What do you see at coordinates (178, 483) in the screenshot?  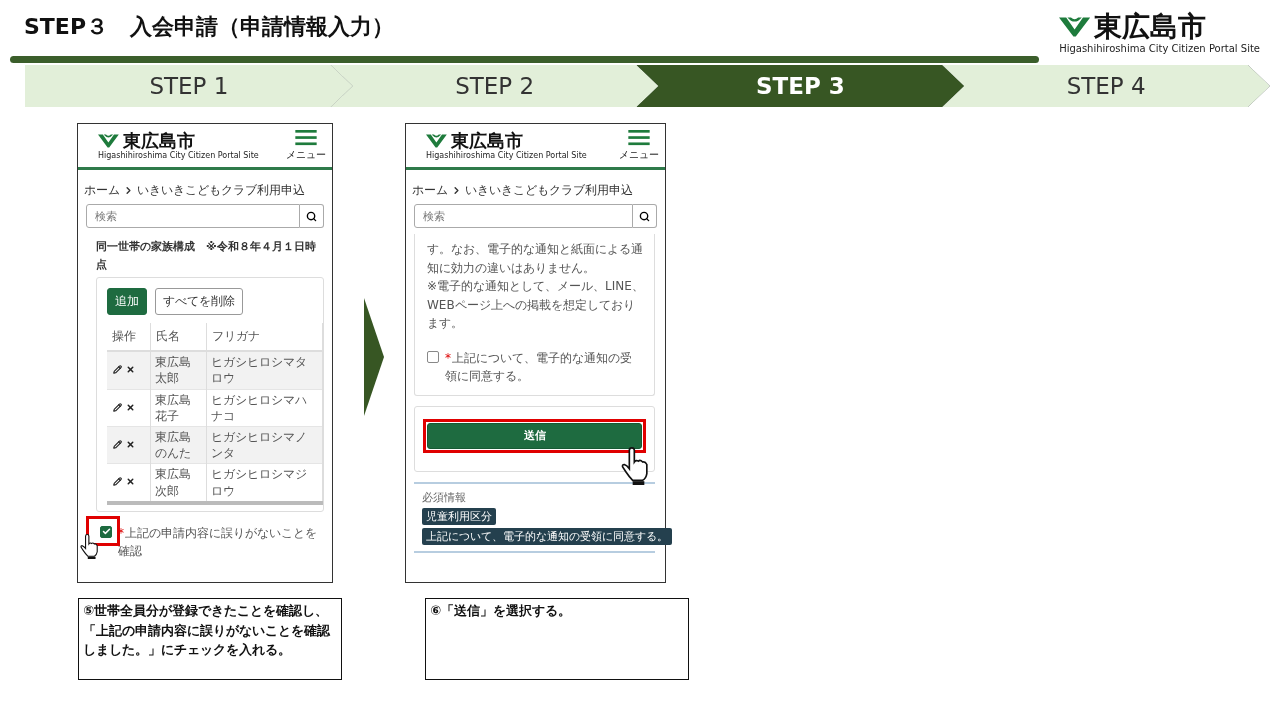 I see `table-cell: 東広島次郎` at bounding box center [178, 483].